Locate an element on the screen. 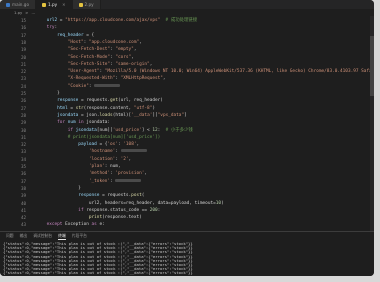 This screenshot has height=282, width=380. code-token: "Host" is located at coordinates (60, 42).